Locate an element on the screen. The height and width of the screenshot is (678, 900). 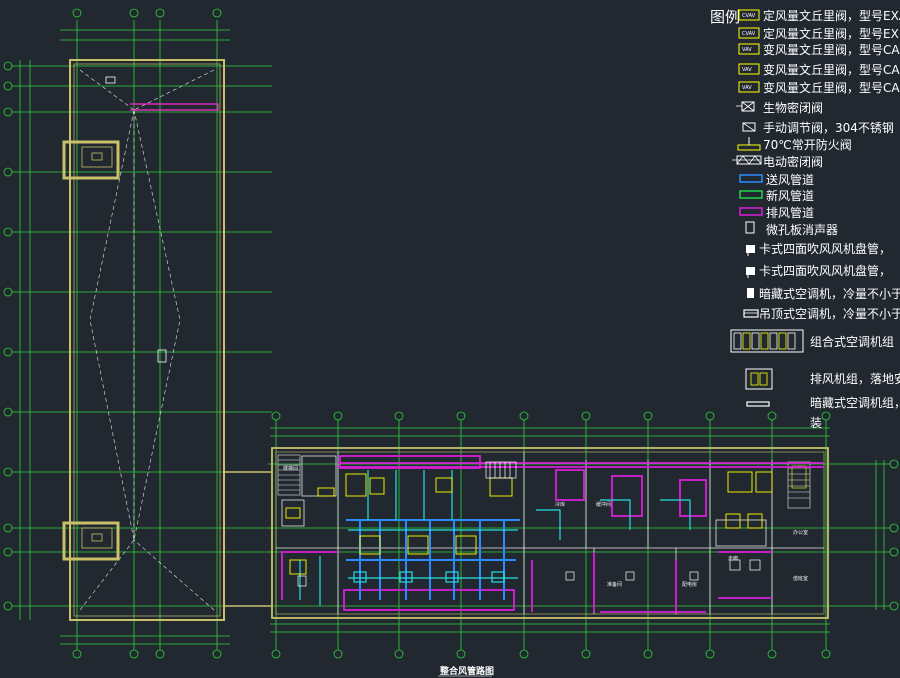
room-label: 值班室 is located at coordinates (800, 578).